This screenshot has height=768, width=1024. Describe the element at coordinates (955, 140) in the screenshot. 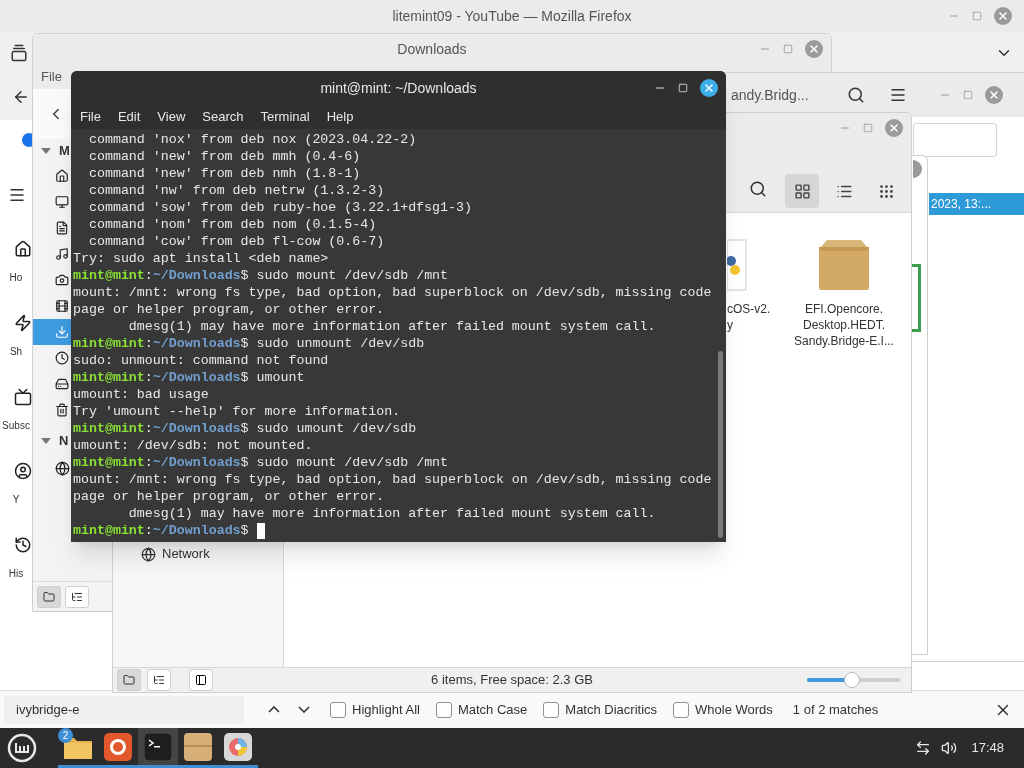

I see `search-field` at that location.